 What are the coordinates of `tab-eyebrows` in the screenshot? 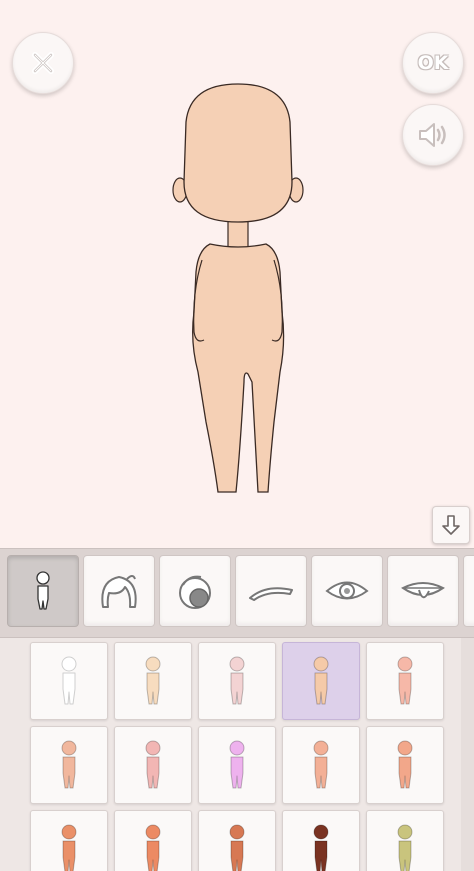 It's located at (271, 591).